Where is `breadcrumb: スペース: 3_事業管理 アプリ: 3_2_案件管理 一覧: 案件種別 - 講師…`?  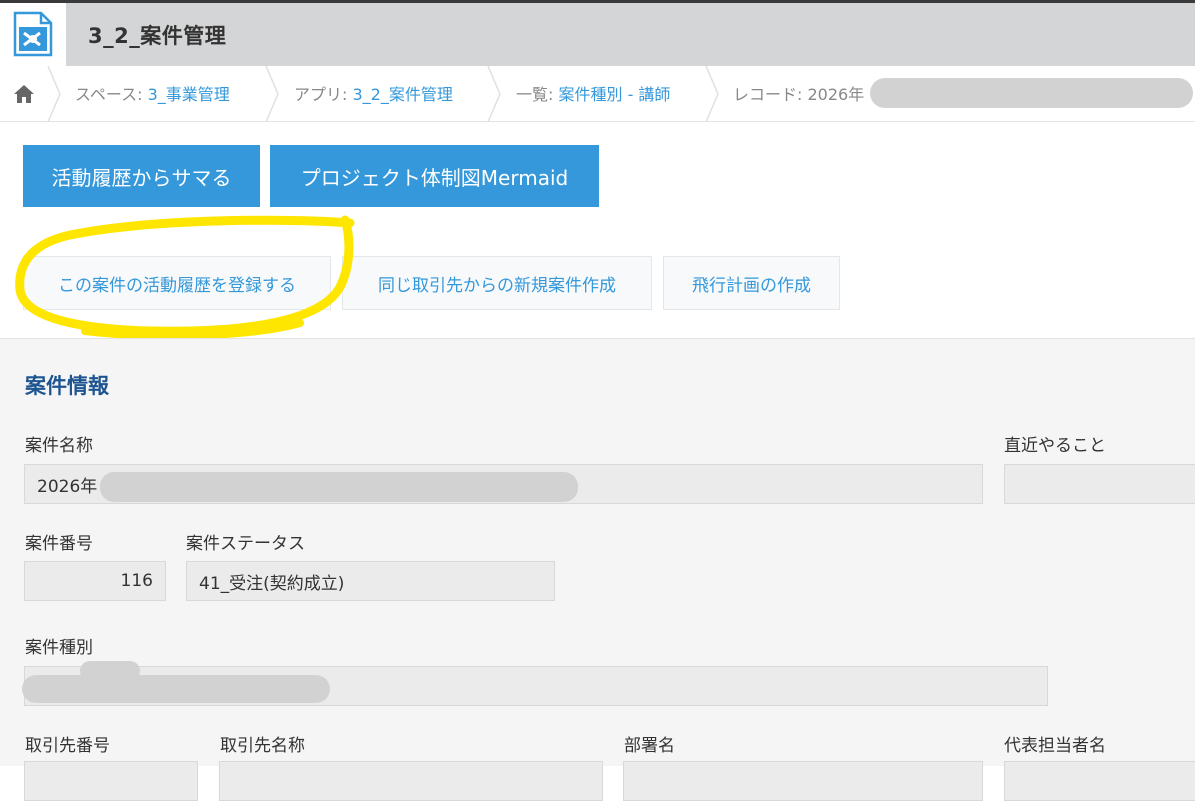
breadcrumb: スペース: 3_事業管理 アプリ: 3_2_案件管理 一覧: 案件種別 - 講師… is located at coordinates (597, 94).